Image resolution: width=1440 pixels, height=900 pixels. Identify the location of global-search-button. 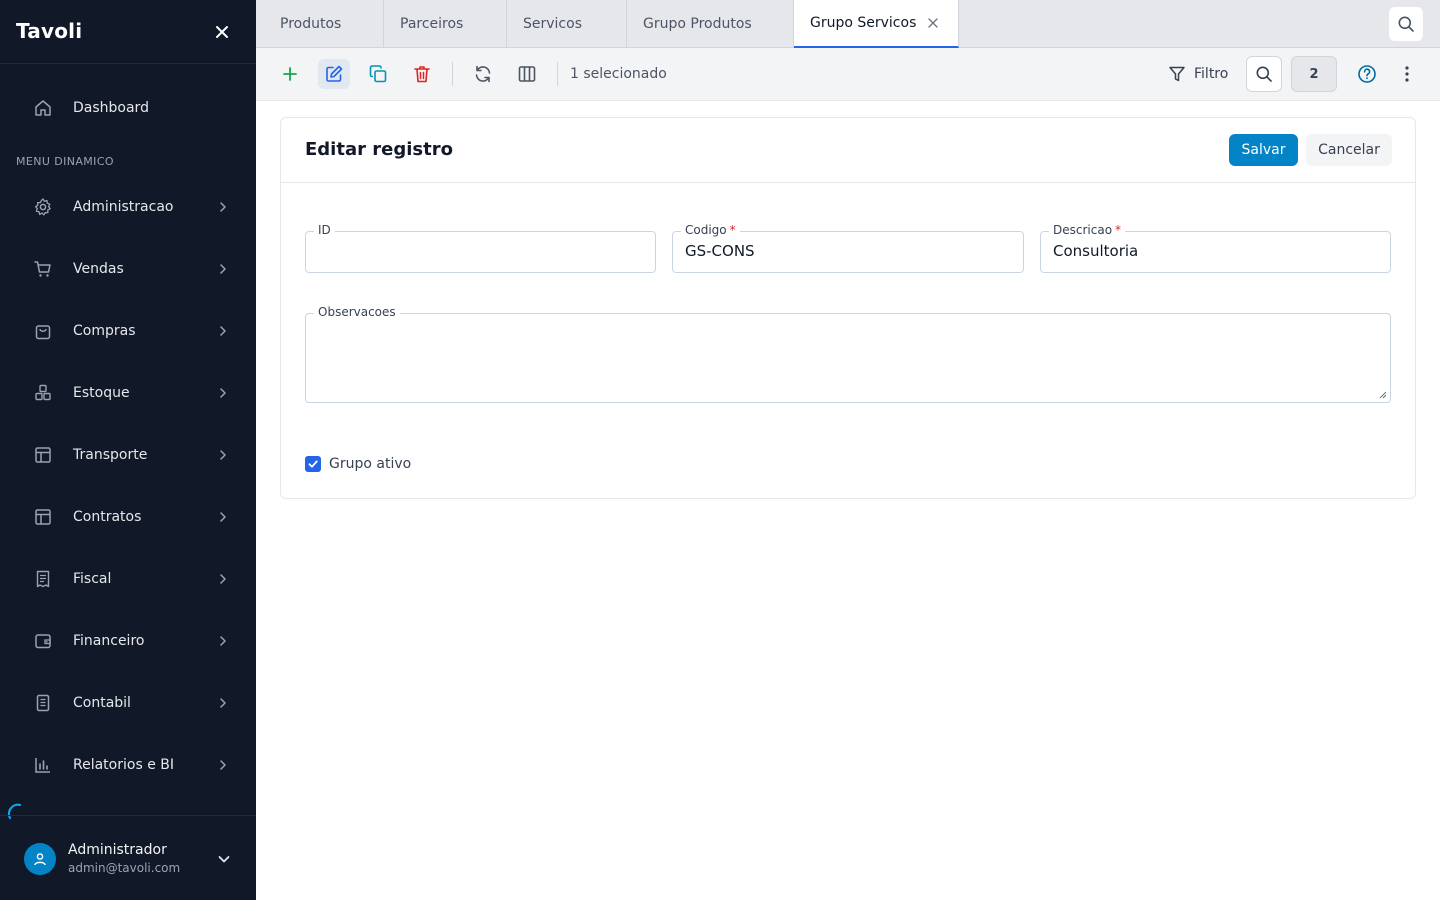
(1406, 24).